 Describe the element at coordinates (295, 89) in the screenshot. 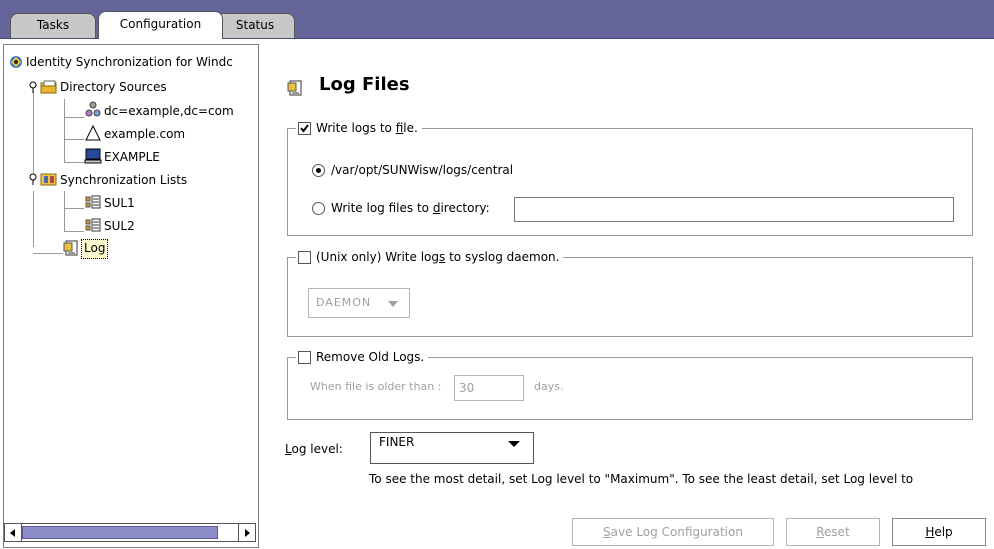

I see `log-files-title-icon` at that location.